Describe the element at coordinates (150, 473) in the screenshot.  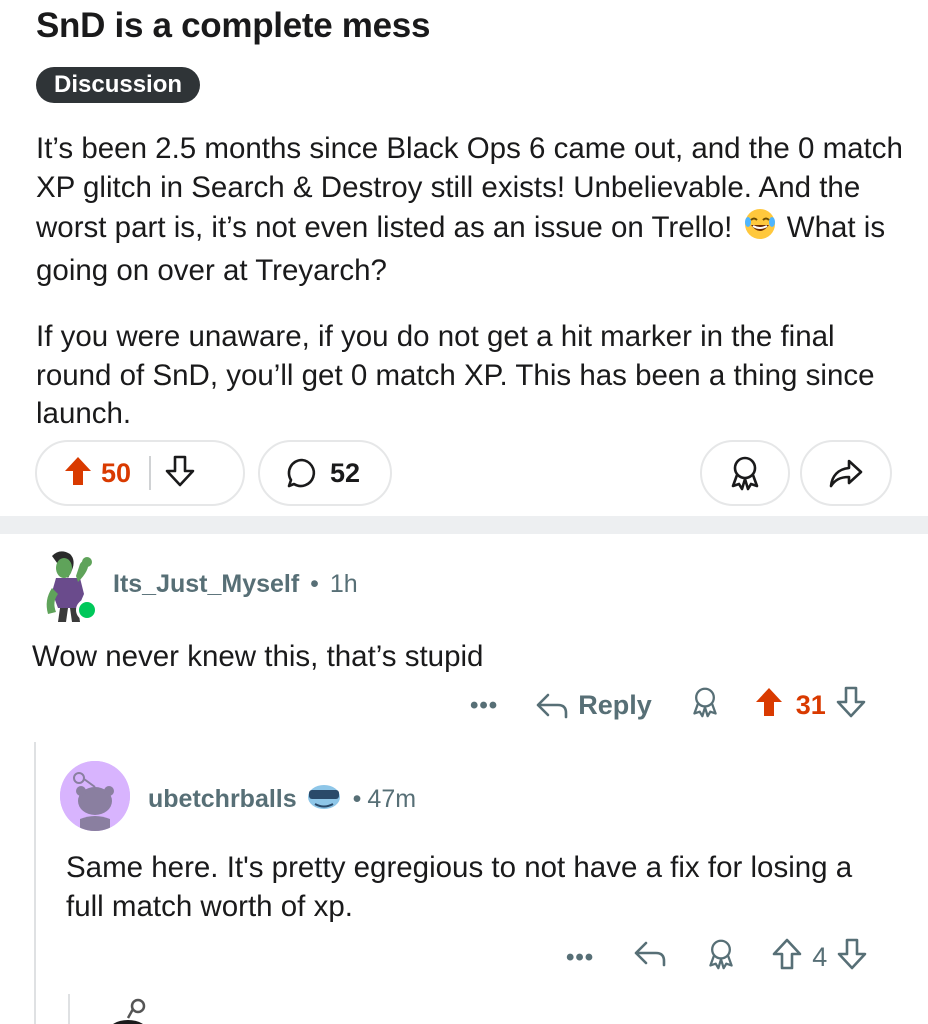
I see `vote-separator` at that location.